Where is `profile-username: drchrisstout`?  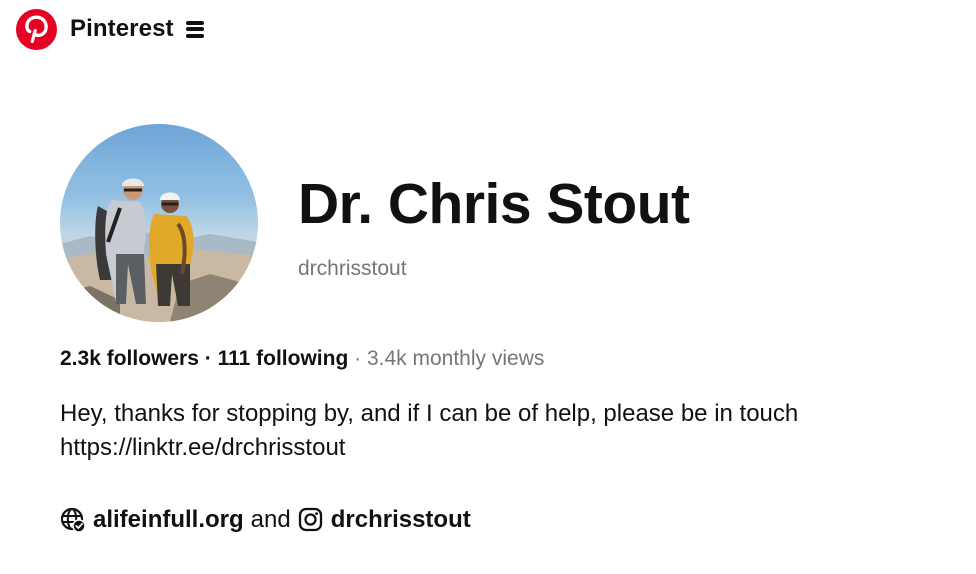
profile-username: drchrisstout is located at coordinates (352, 268).